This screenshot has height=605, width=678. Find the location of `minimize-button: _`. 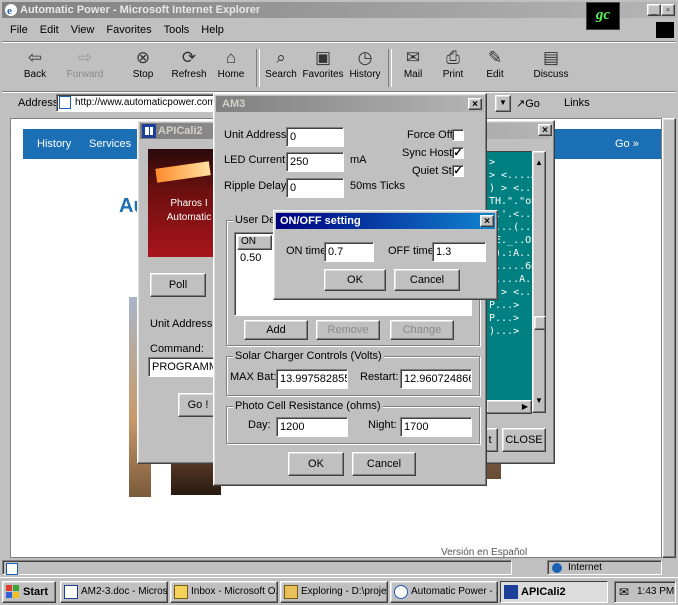

minimize-button: _ is located at coordinates (654, 10).